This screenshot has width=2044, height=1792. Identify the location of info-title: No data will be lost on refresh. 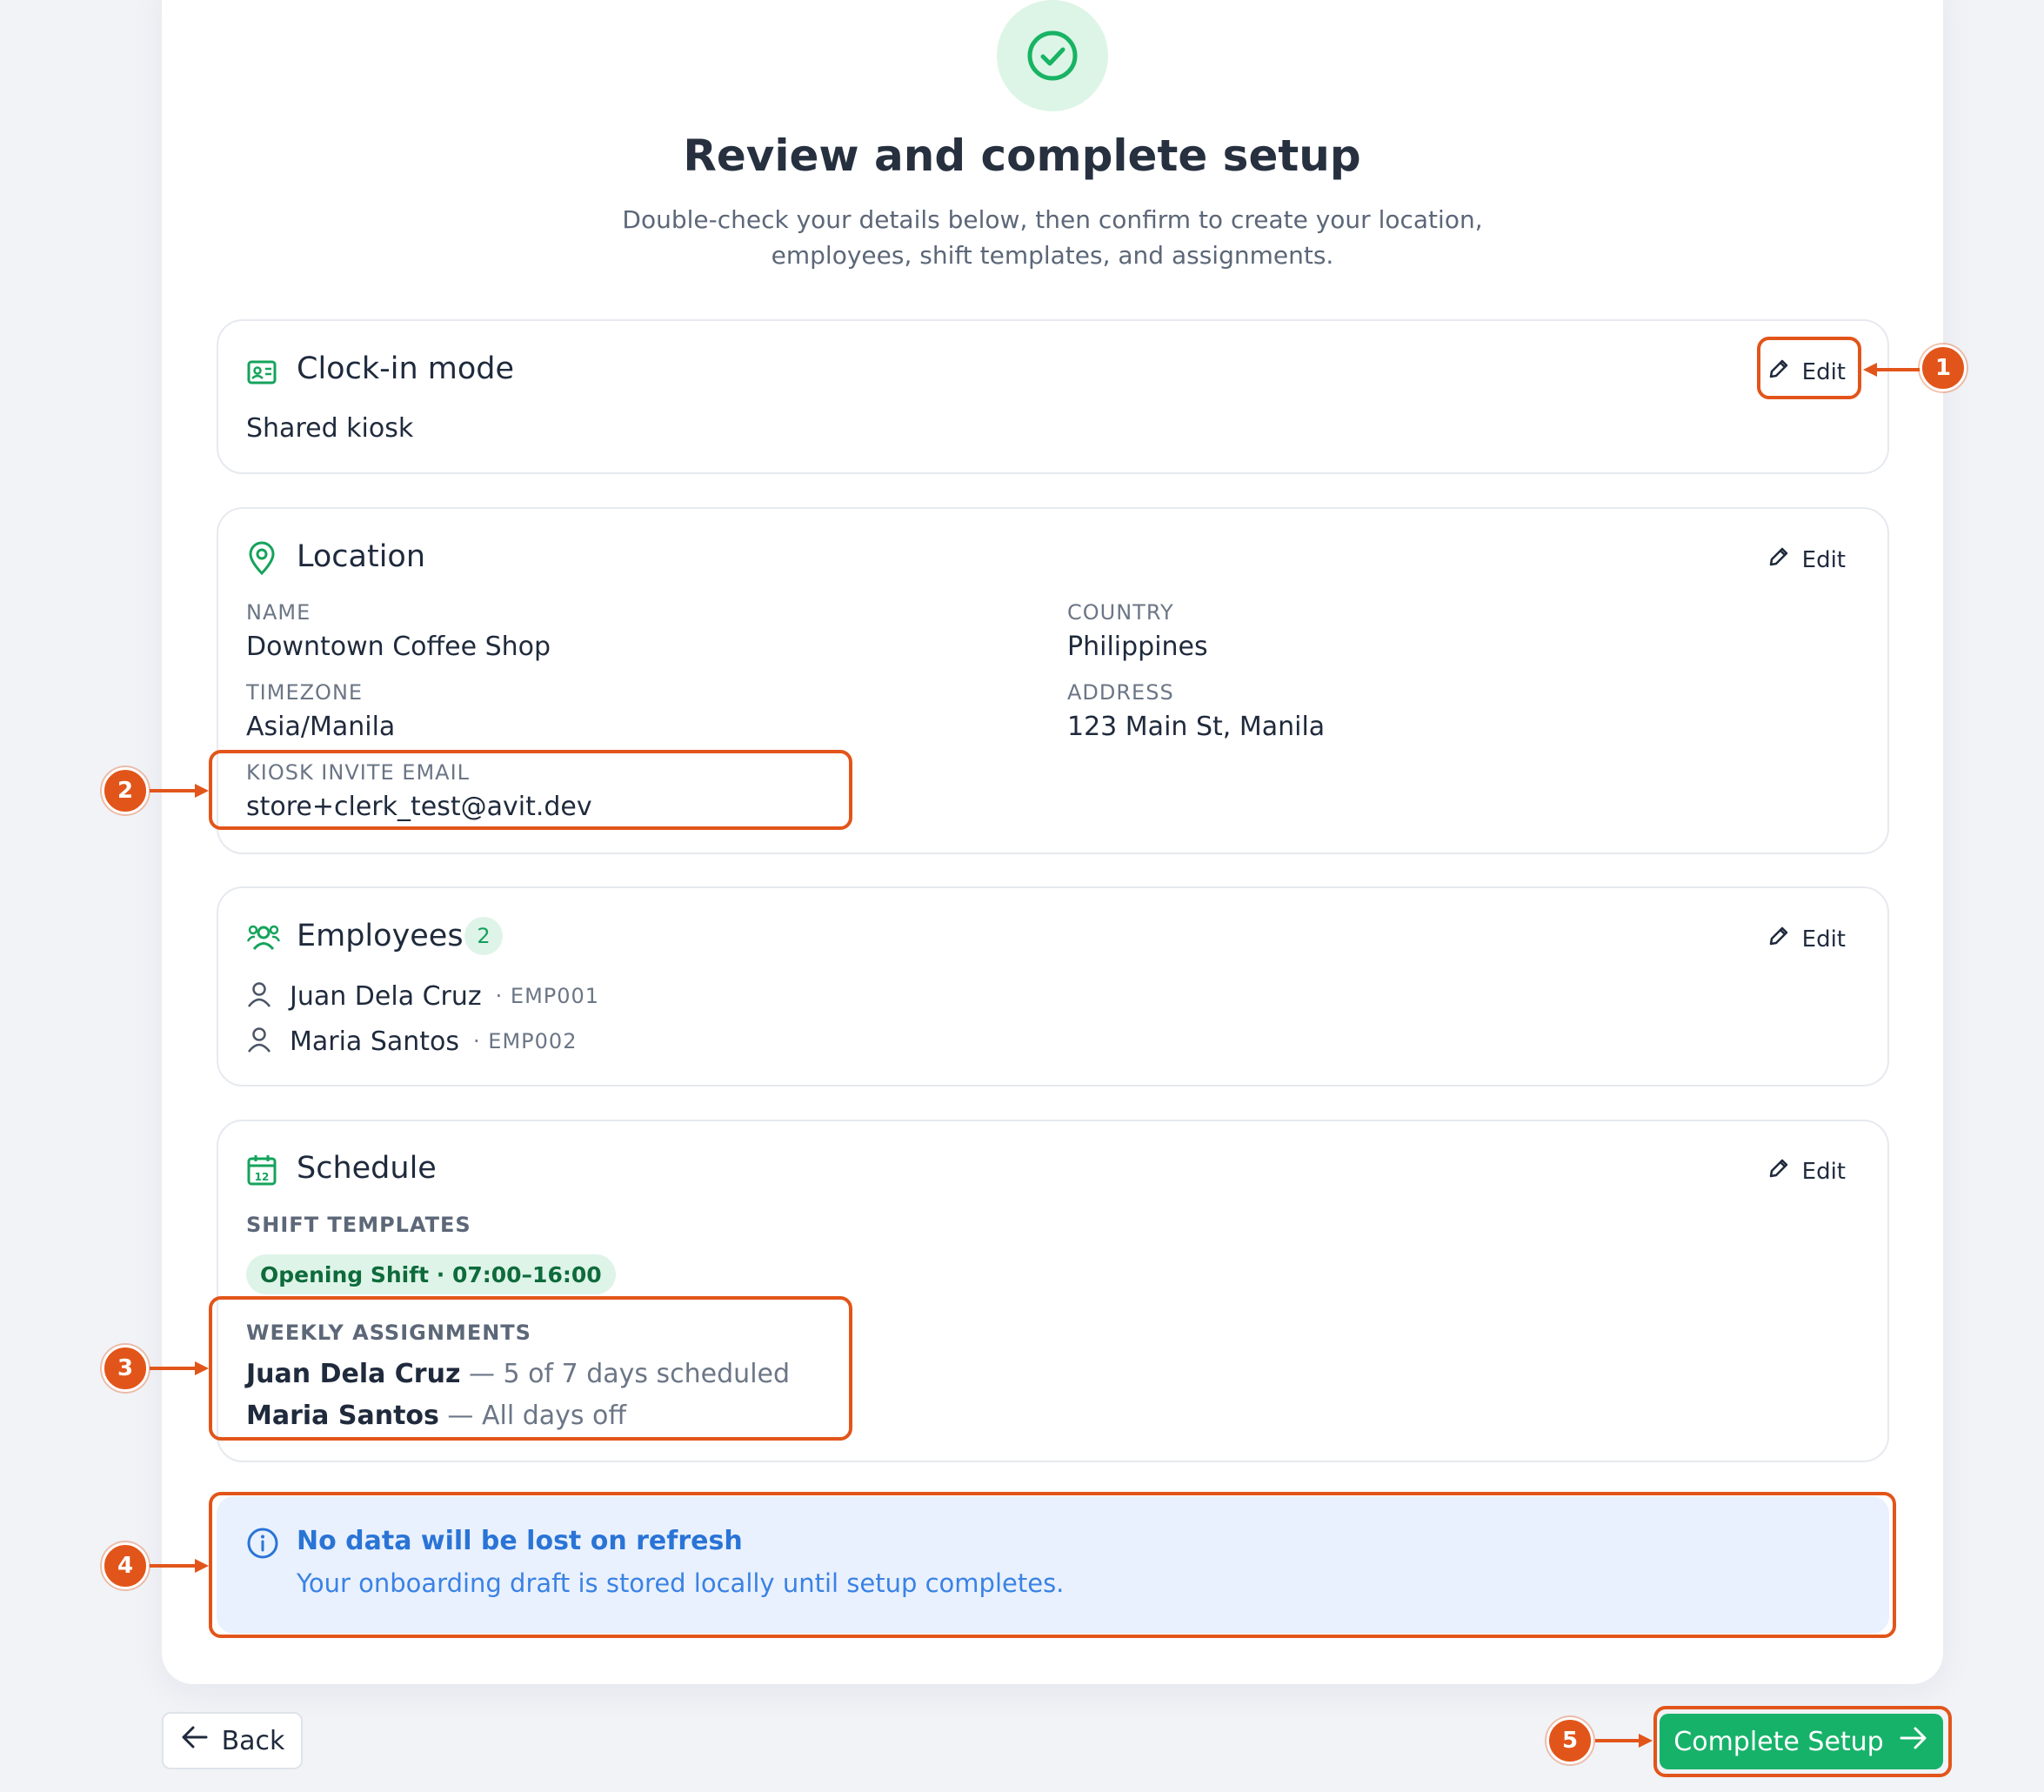
(520, 1541).